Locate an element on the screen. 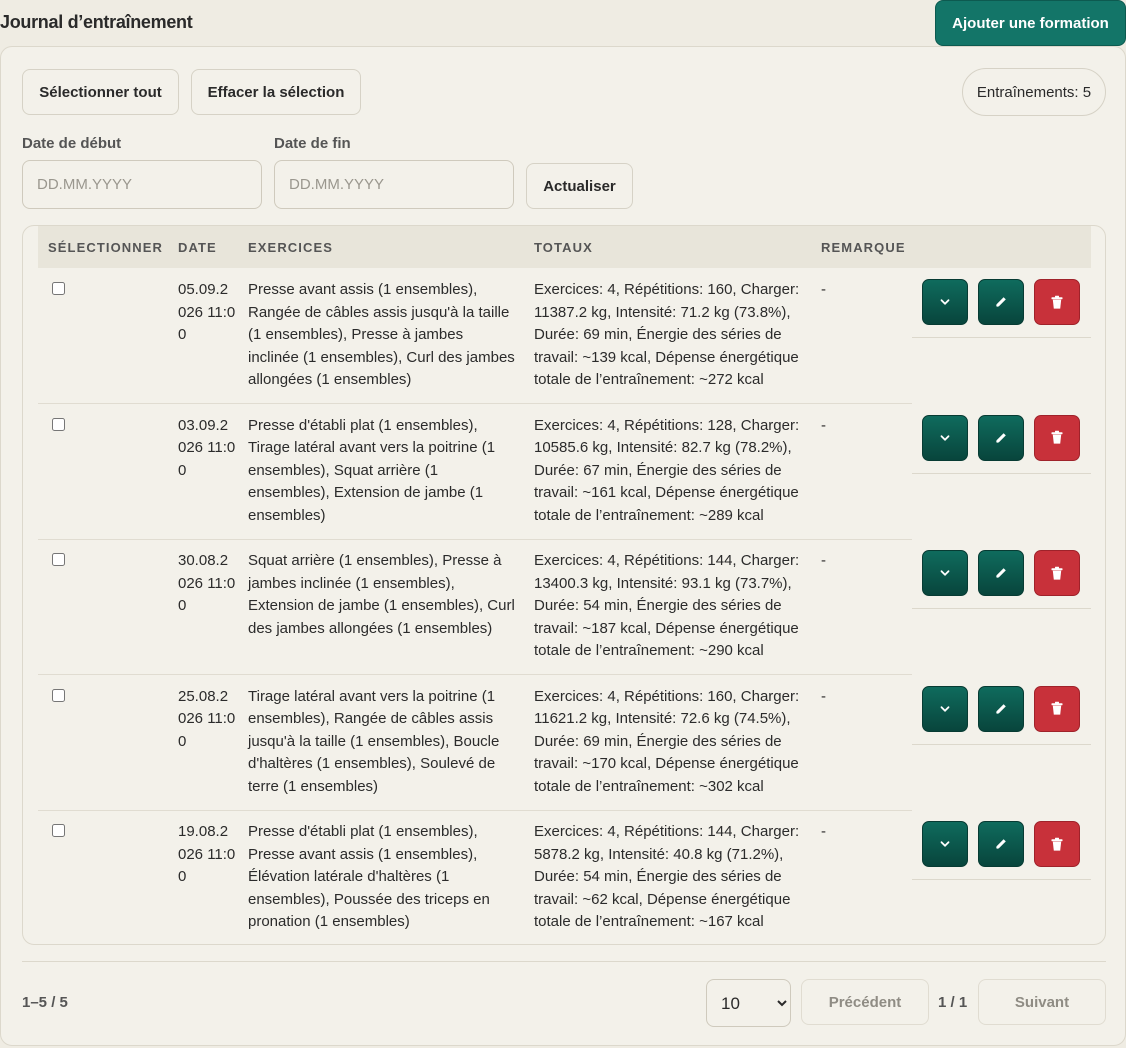 The image size is (1126, 1048). previous-page-button: Précédent is located at coordinates (865, 1002).